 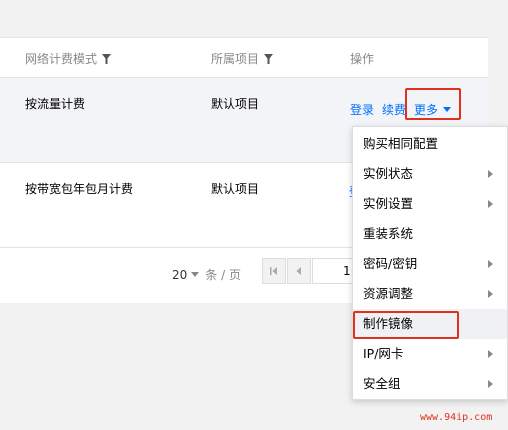 I want to click on first-page-button, so click(x=274, y=271).